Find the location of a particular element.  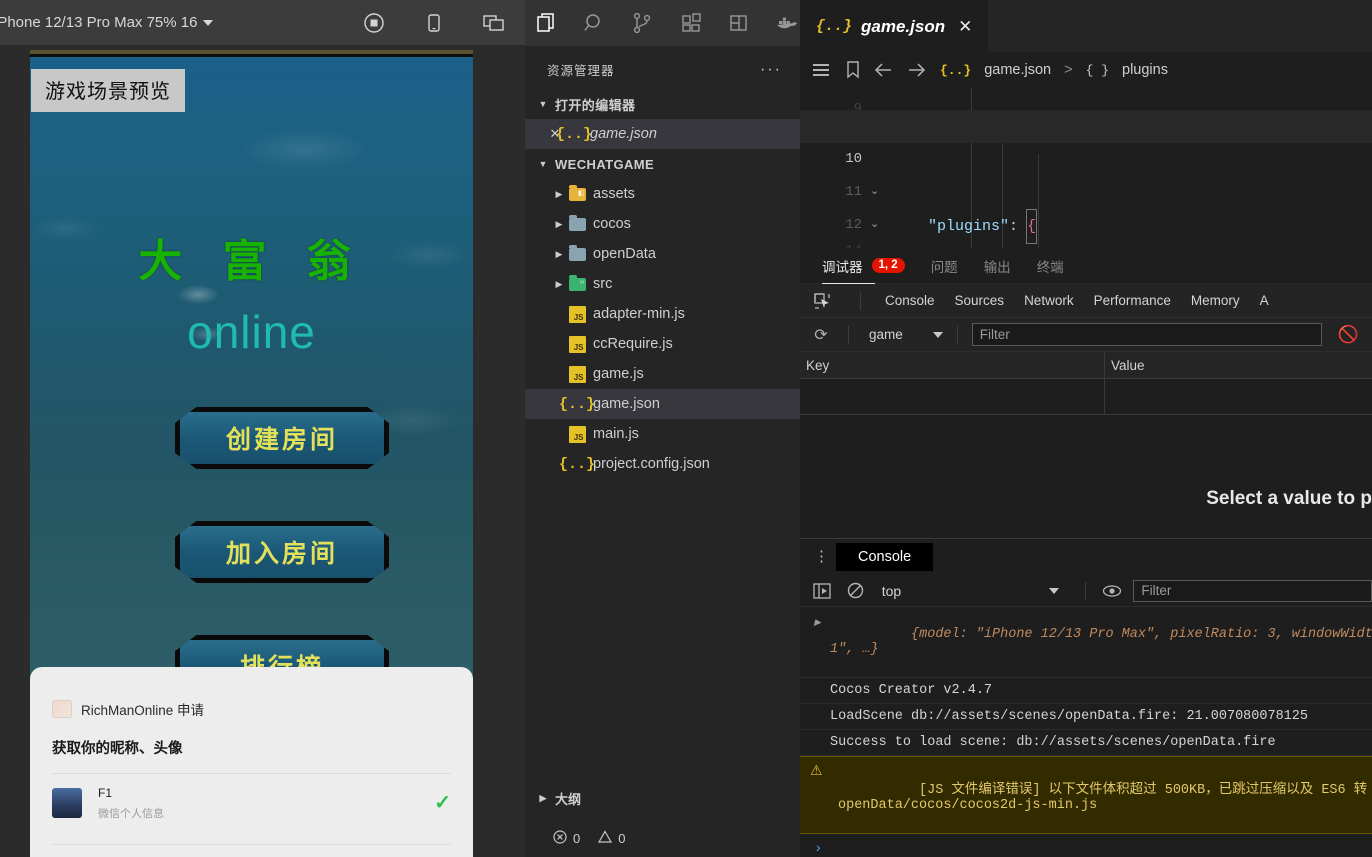

open-editor-item-game-json: ✕ {..} game.json is located at coordinates (662, 134).